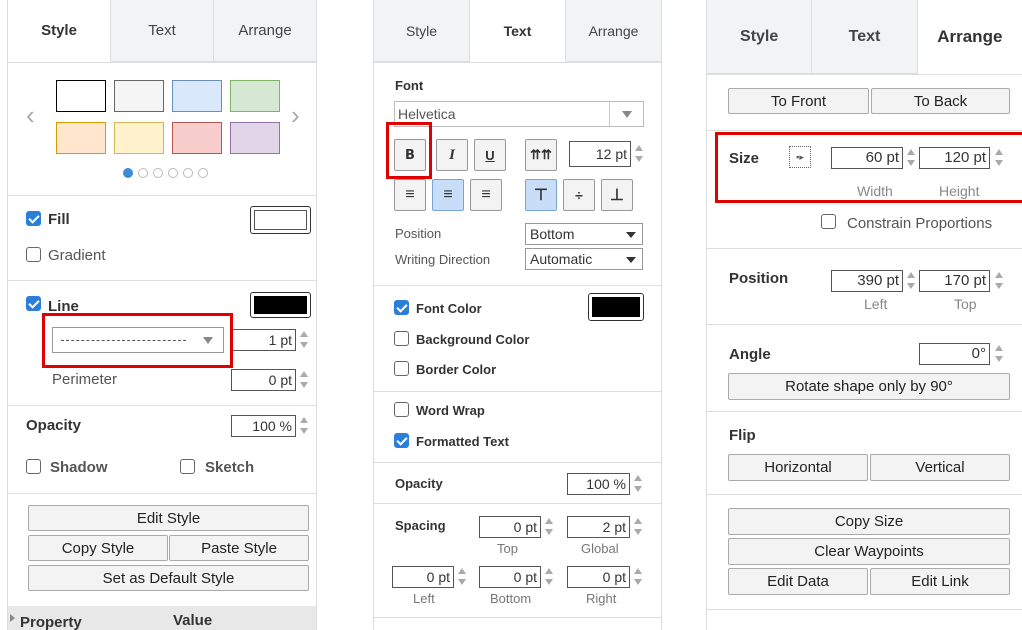 The image size is (1022, 630). Describe the element at coordinates (940, 467) in the screenshot. I see `flip-vertical-button: Vertical` at that location.